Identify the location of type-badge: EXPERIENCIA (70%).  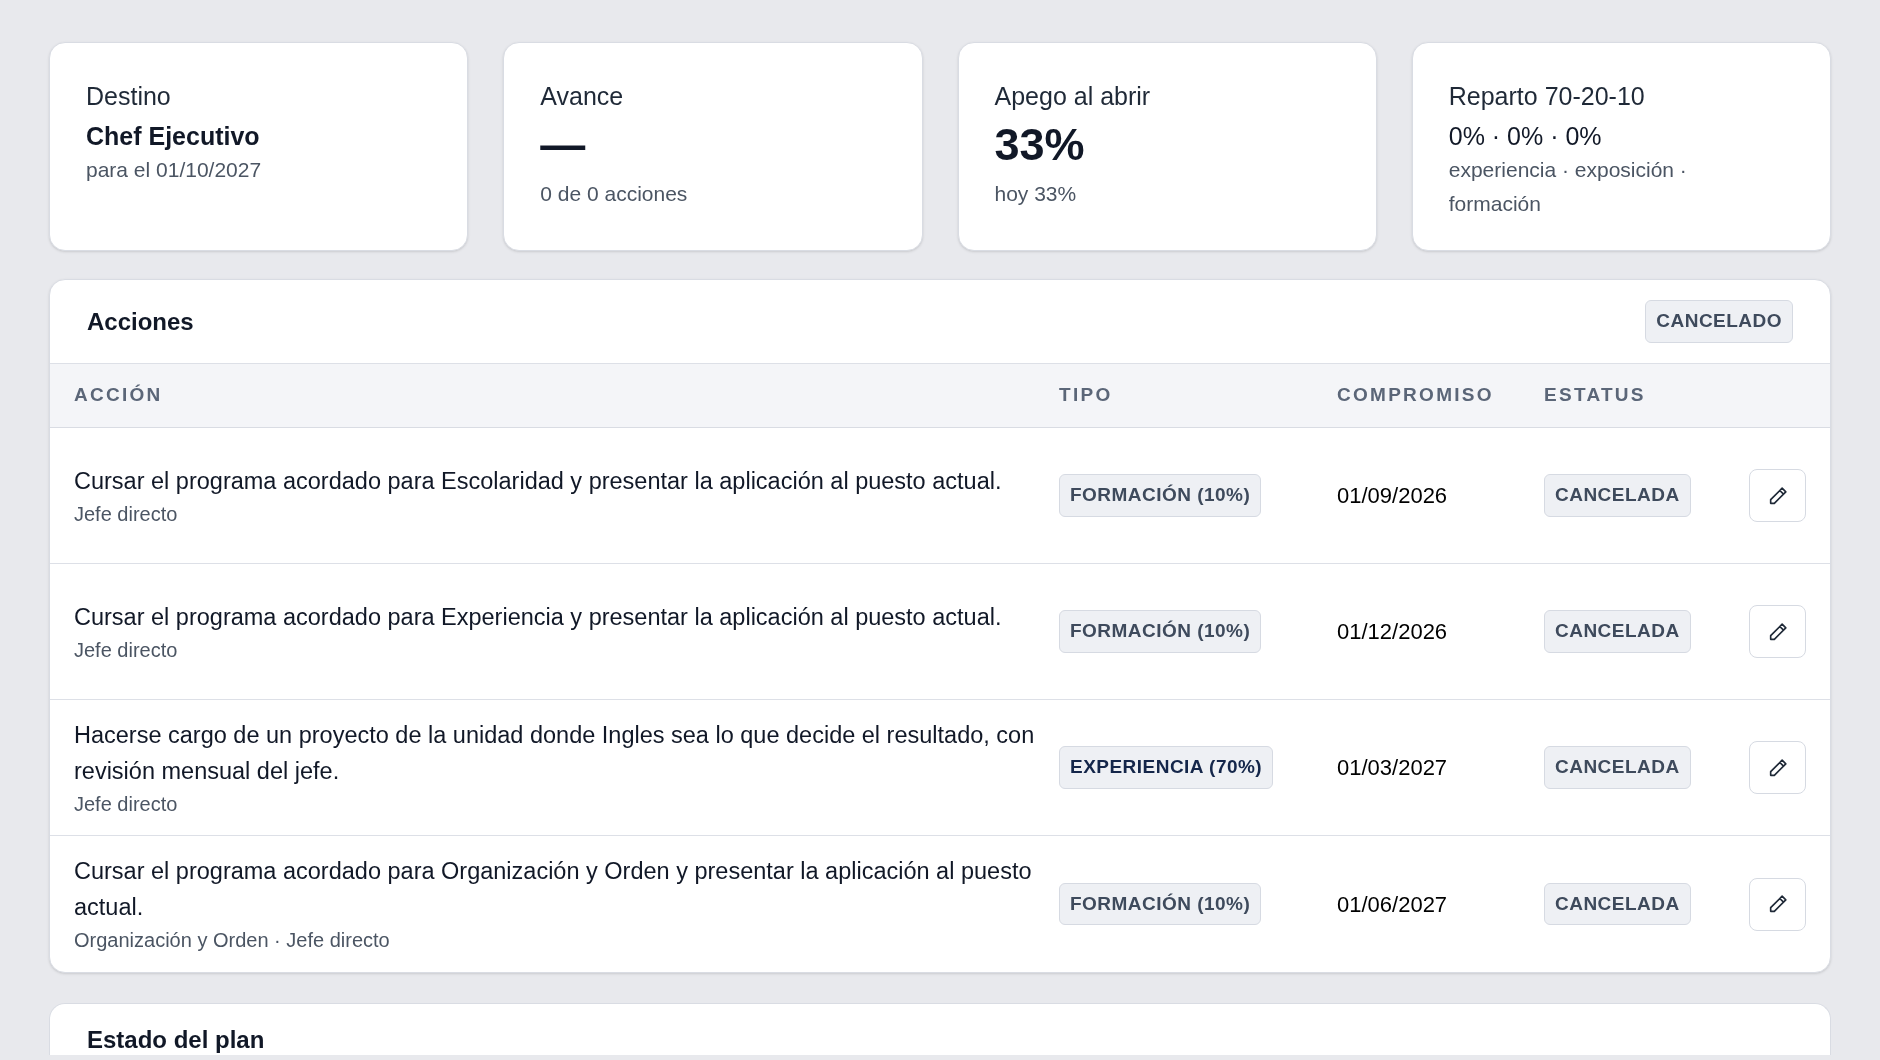
(1166, 767).